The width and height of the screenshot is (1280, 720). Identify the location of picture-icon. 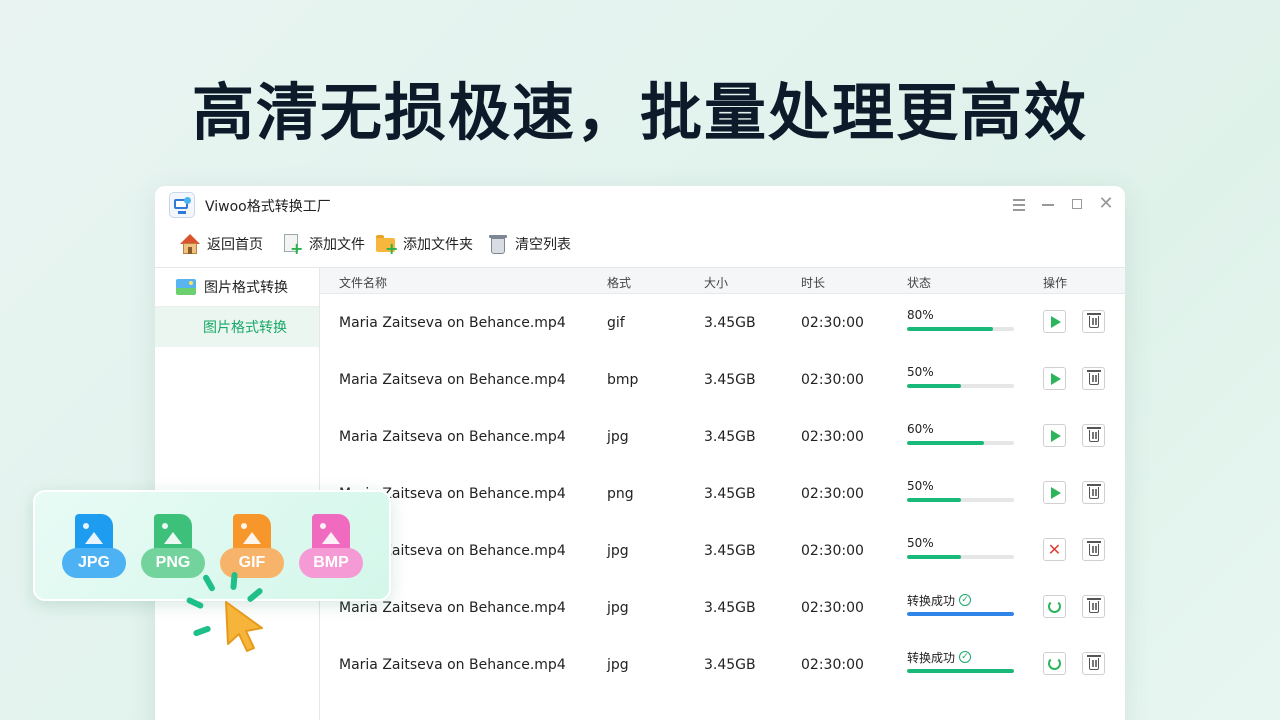
(186, 287).